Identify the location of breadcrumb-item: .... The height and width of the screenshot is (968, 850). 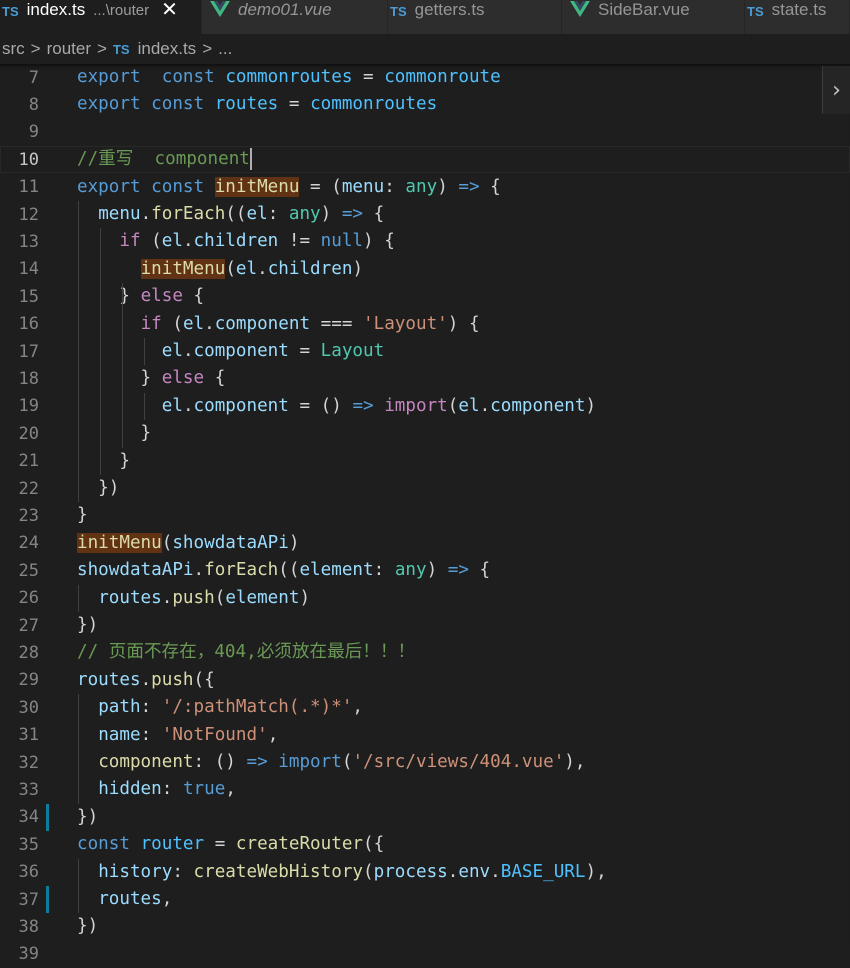
(225, 49).